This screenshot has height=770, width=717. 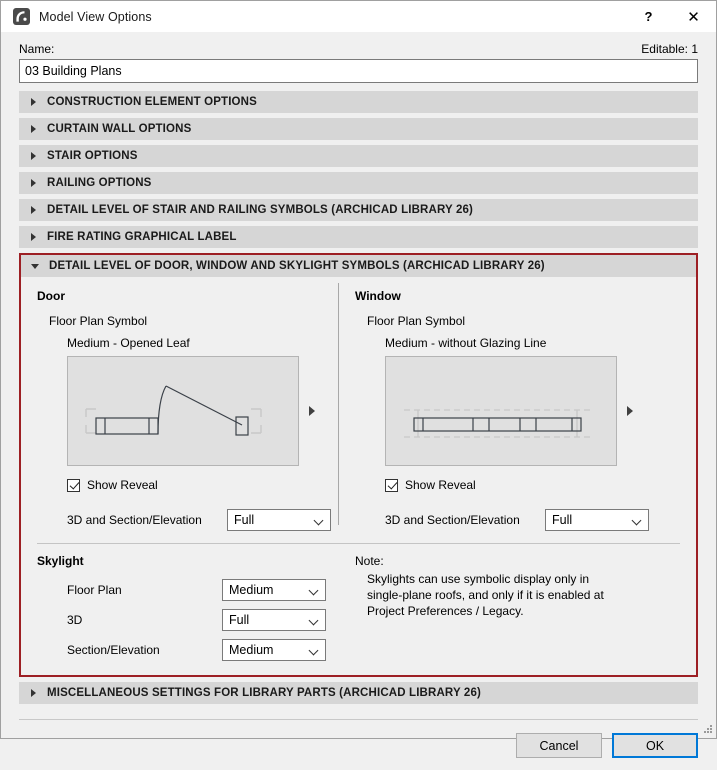 I want to click on door-show-reveal-label: Show Reveal, so click(x=122, y=485).